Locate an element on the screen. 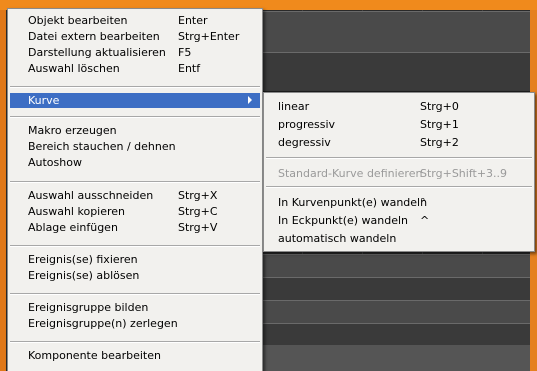 The height and width of the screenshot is (371, 537). submenu-item-progressiv: progressiv Strg+1 is located at coordinates (399, 124).